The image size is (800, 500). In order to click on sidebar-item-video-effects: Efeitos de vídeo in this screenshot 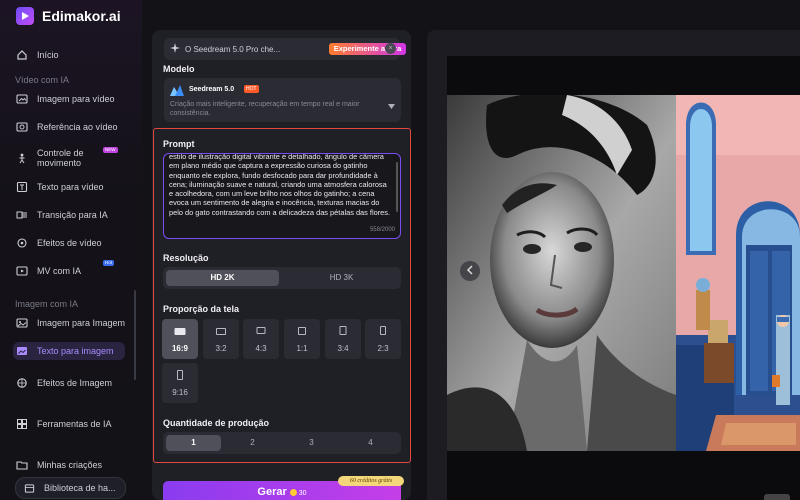, I will do `click(71, 243)`.